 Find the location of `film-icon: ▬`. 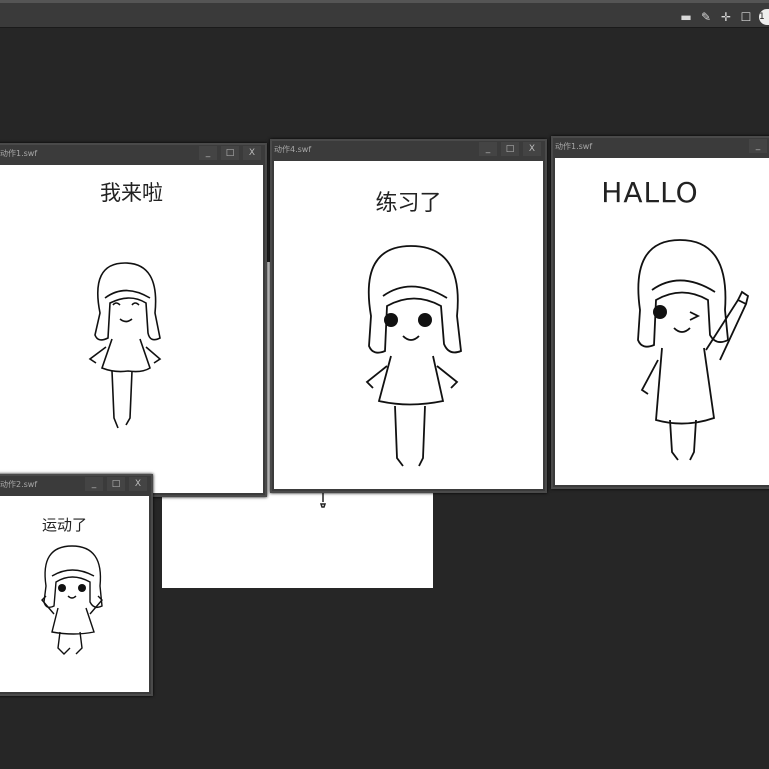

film-icon: ▬ is located at coordinates (686, 17).